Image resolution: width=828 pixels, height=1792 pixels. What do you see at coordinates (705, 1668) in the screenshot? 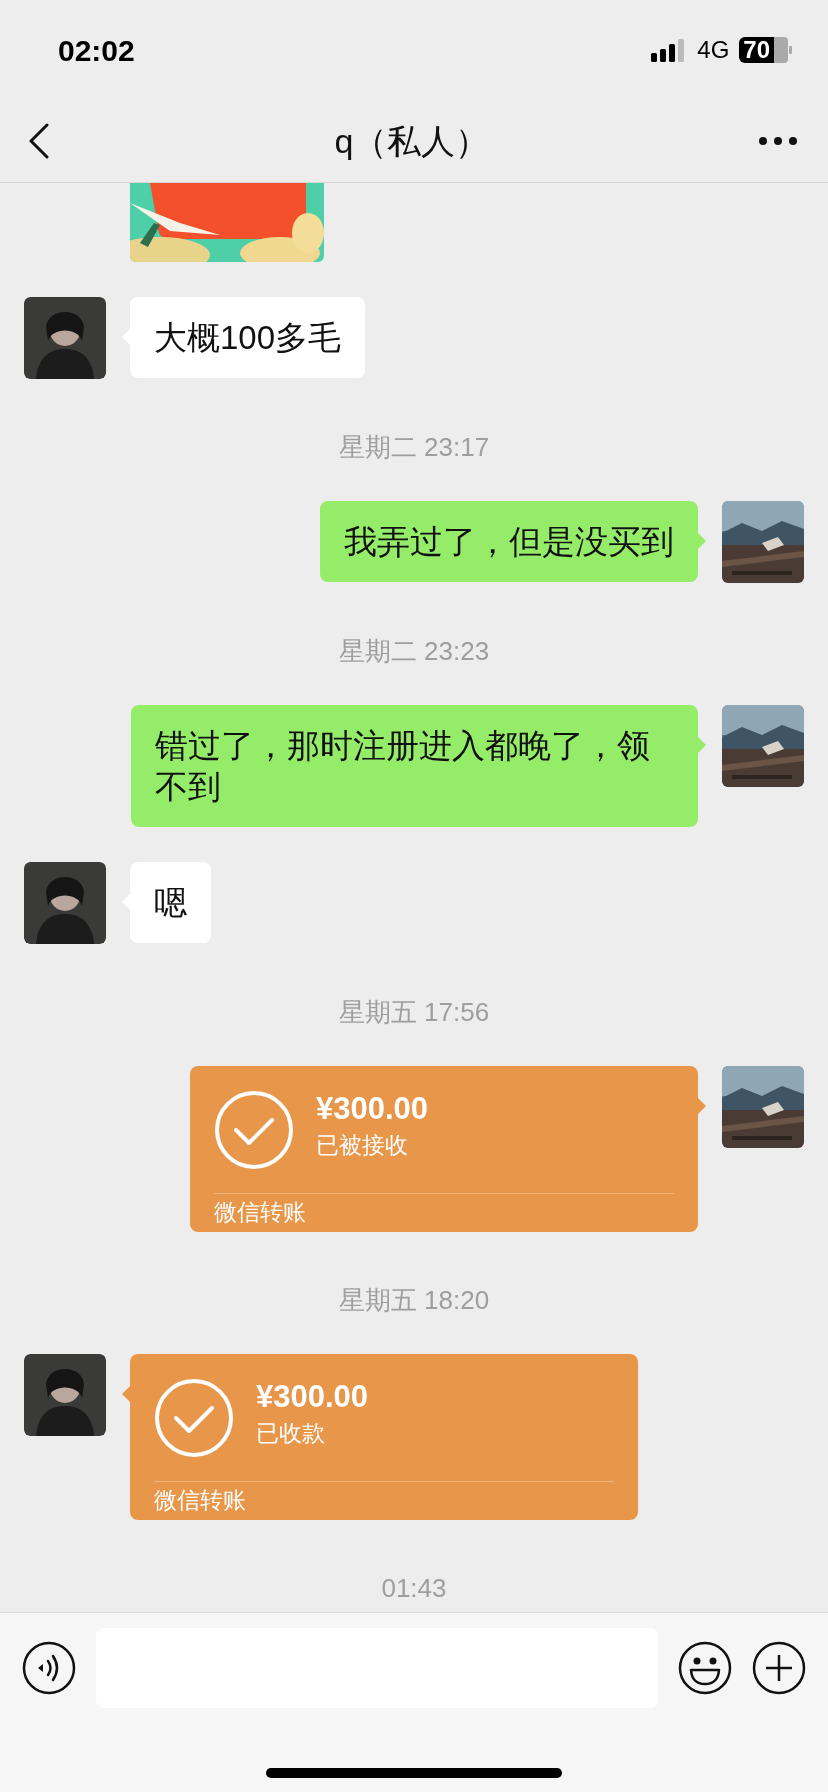
I see `emoji-icon` at bounding box center [705, 1668].